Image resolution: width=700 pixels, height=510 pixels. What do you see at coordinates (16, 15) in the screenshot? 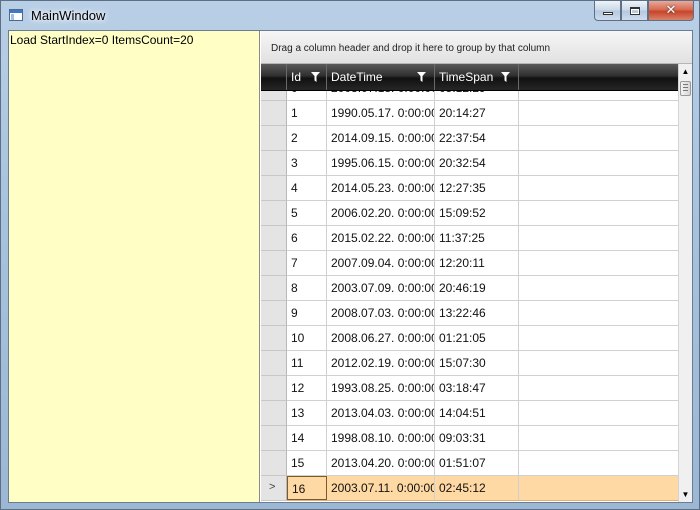
I see `app-window-icon` at bounding box center [16, 15].